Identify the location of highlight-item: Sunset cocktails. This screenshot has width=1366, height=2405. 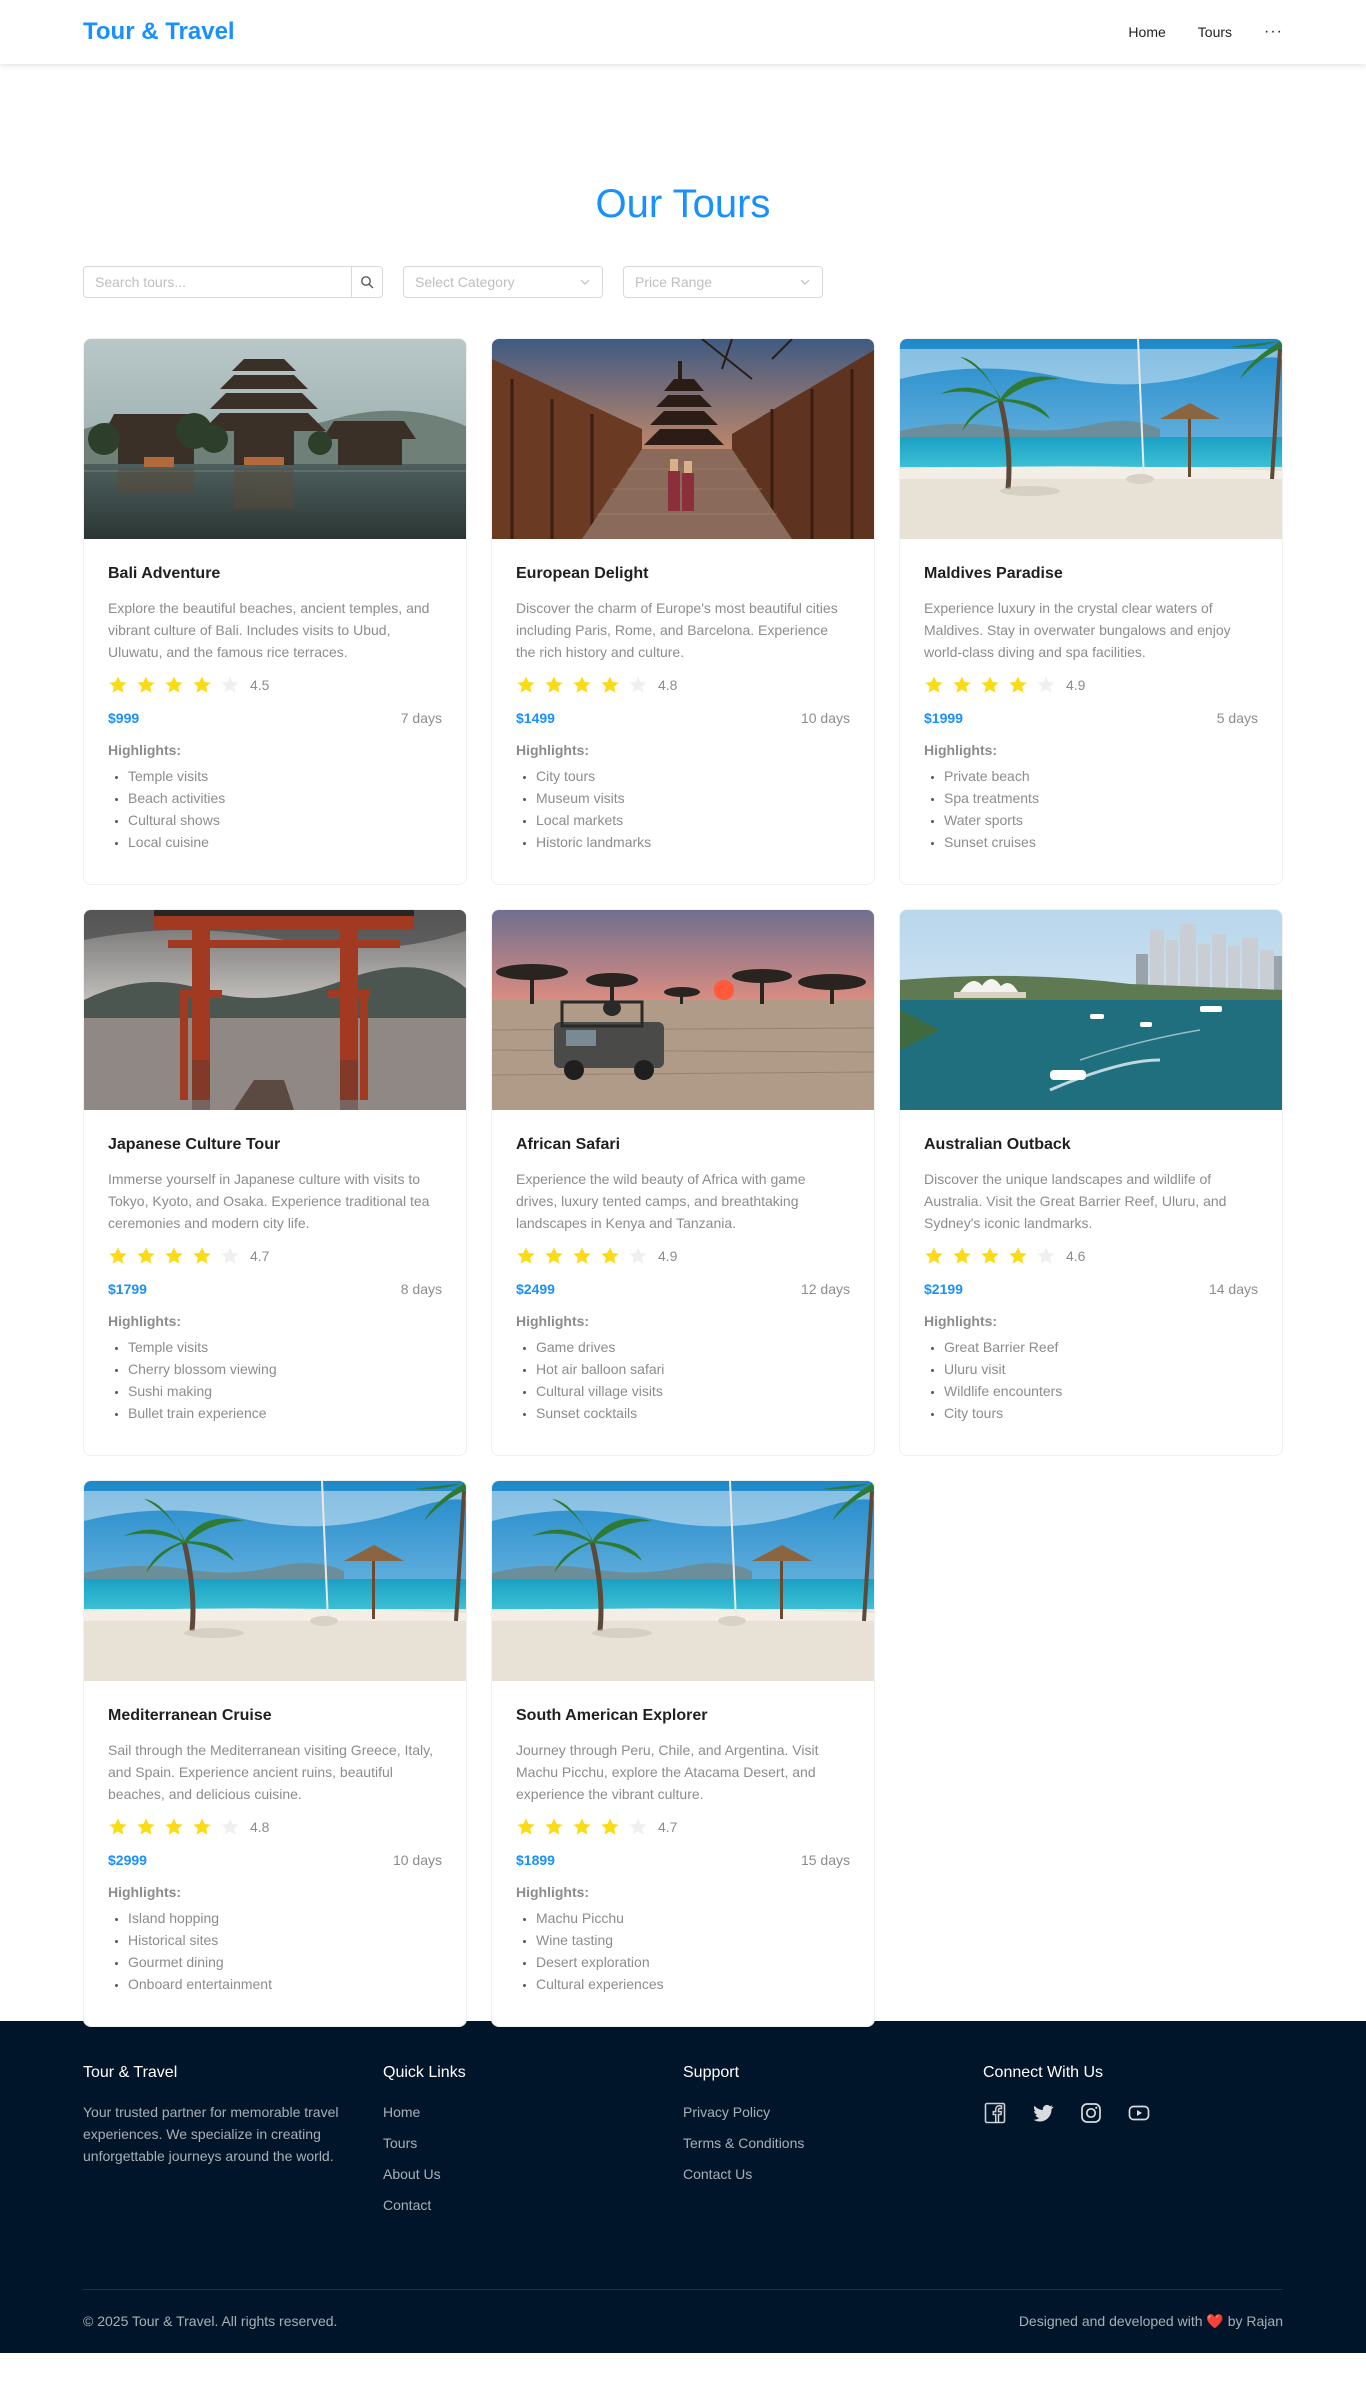
(693, 1413).